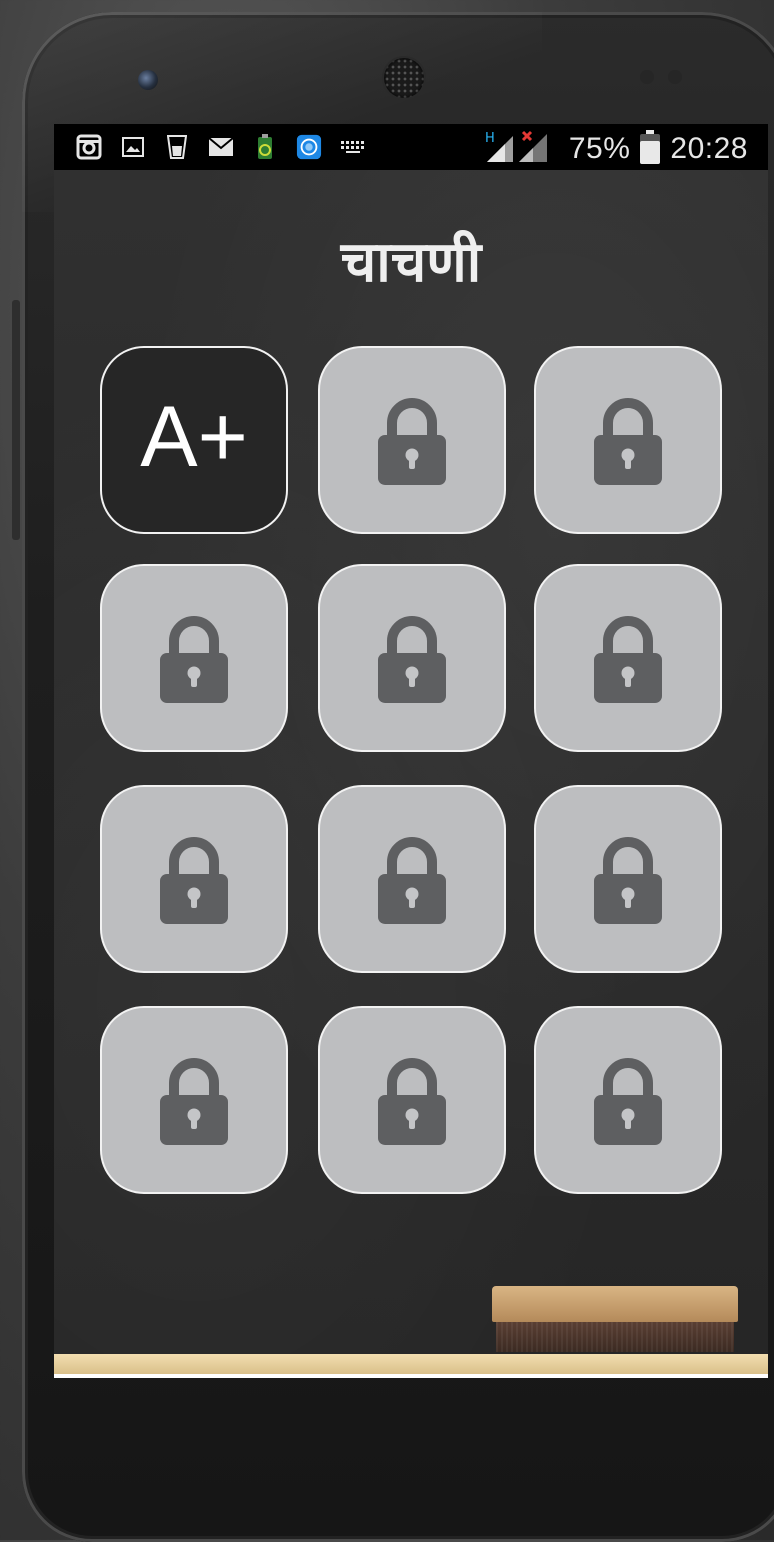 The height and width of the screenshot is (1542, 774). I want to click on unlocked-level-tile: A+, so click(194, 440).